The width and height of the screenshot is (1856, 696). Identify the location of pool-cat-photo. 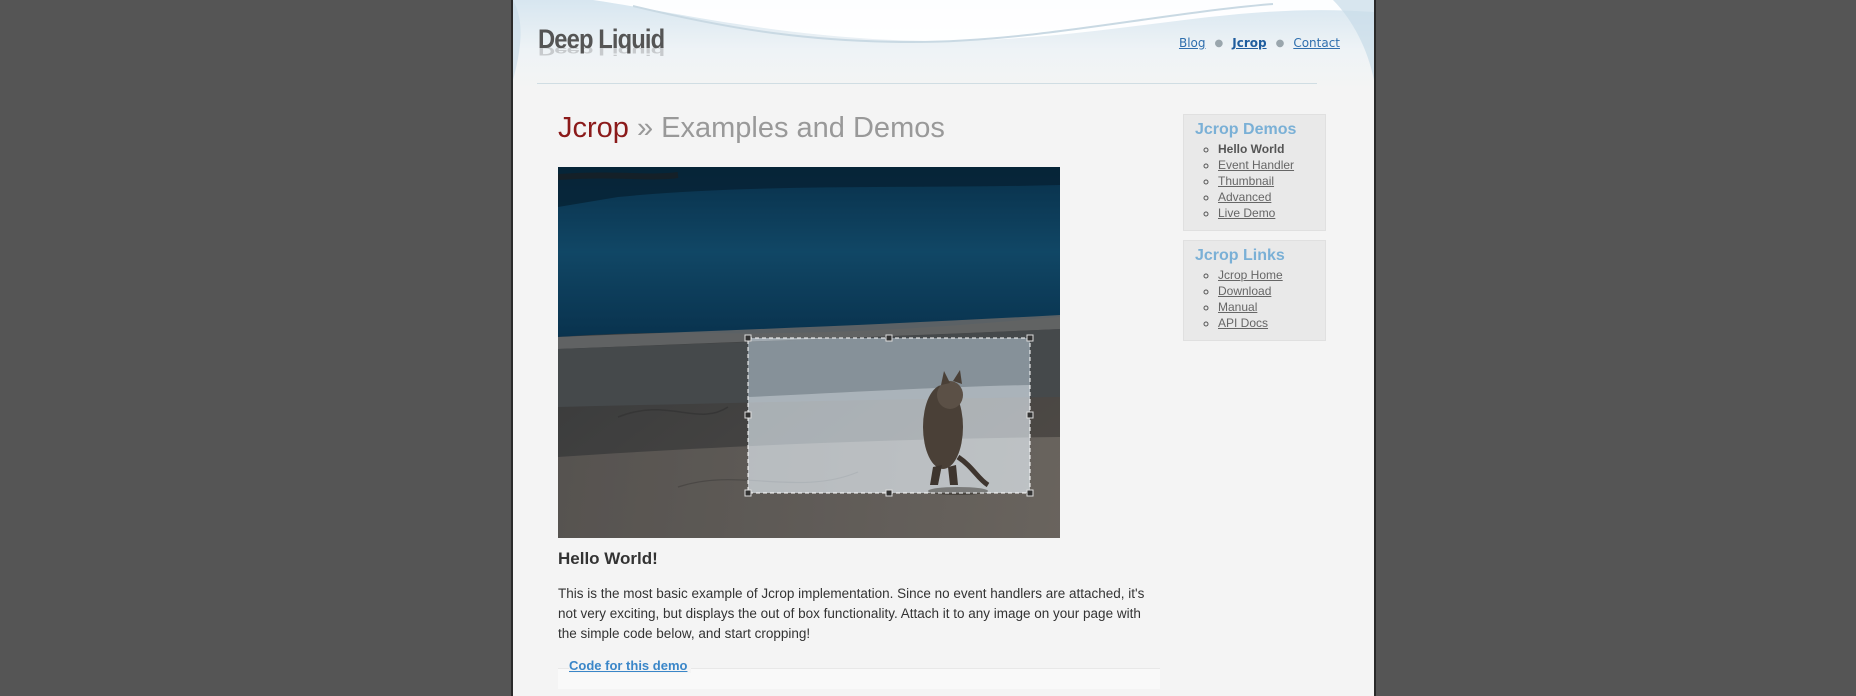
(809, 352).